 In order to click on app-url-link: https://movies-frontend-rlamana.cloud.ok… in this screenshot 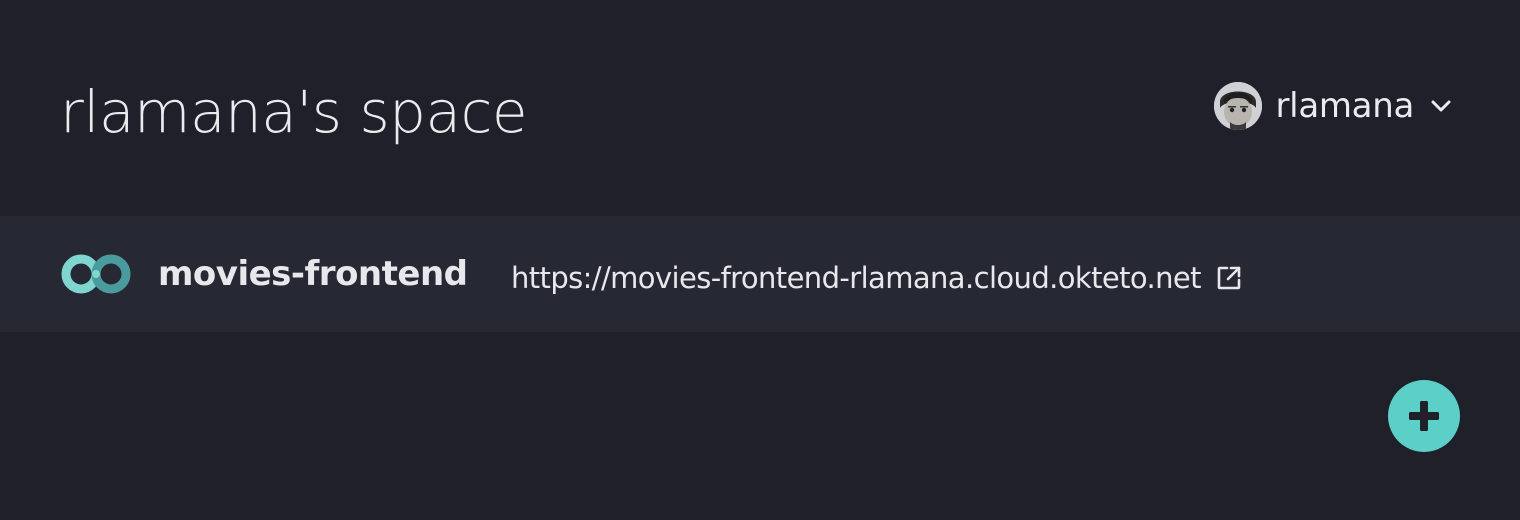, I will do `click(877, 278)`.